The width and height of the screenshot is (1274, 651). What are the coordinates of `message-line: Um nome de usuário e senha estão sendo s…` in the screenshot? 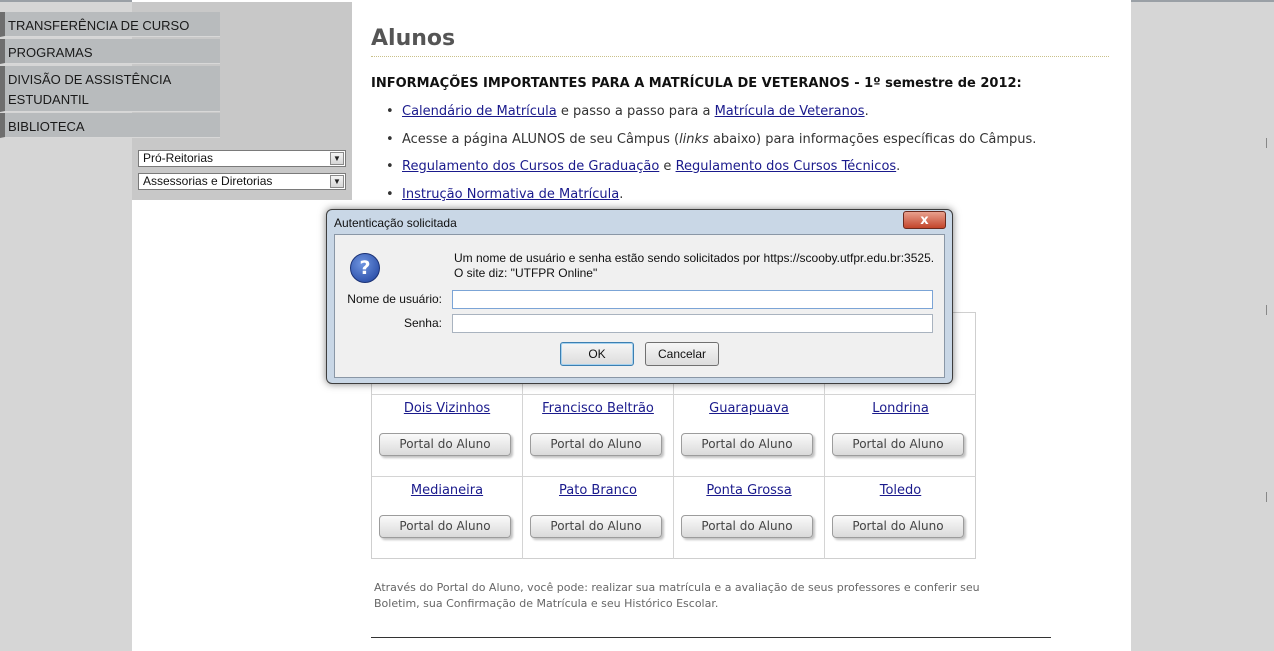 It's located at (694, 258).